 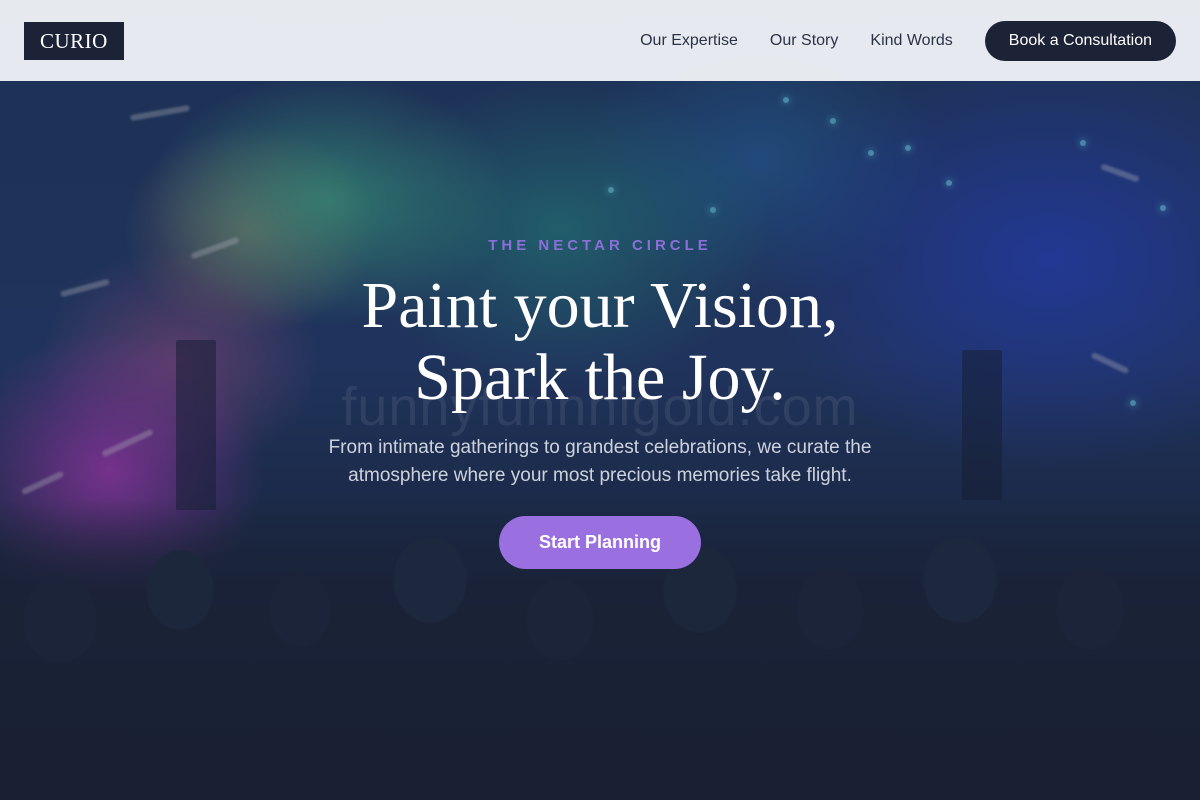 What do you see at coordinates (600, 305) in the screenshot?
I see `hero-headline-line-1: Paint your Vision,` at bounding box center [600, 305].